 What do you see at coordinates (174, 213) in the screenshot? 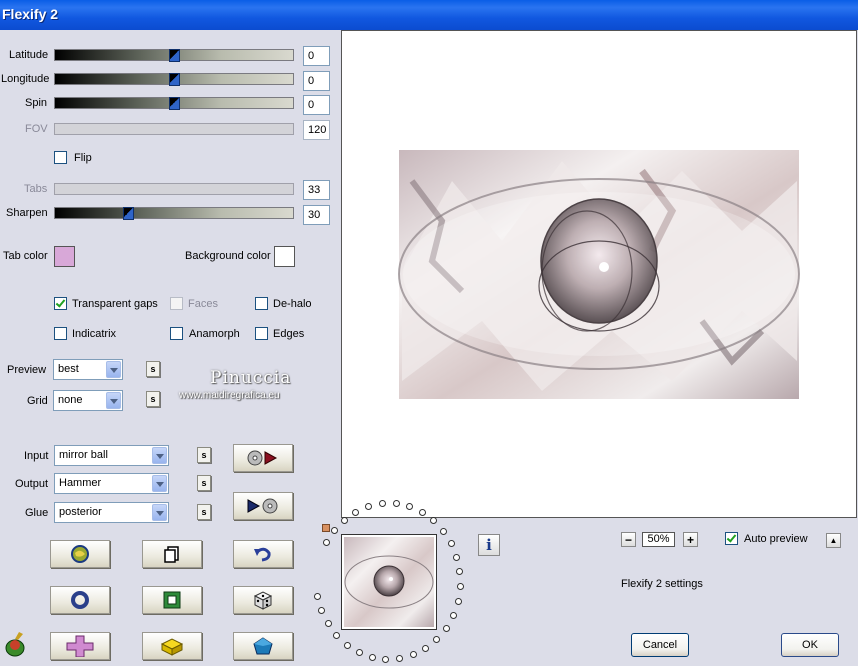
I see `sharpen-slider` at bounding box center [174, 213].